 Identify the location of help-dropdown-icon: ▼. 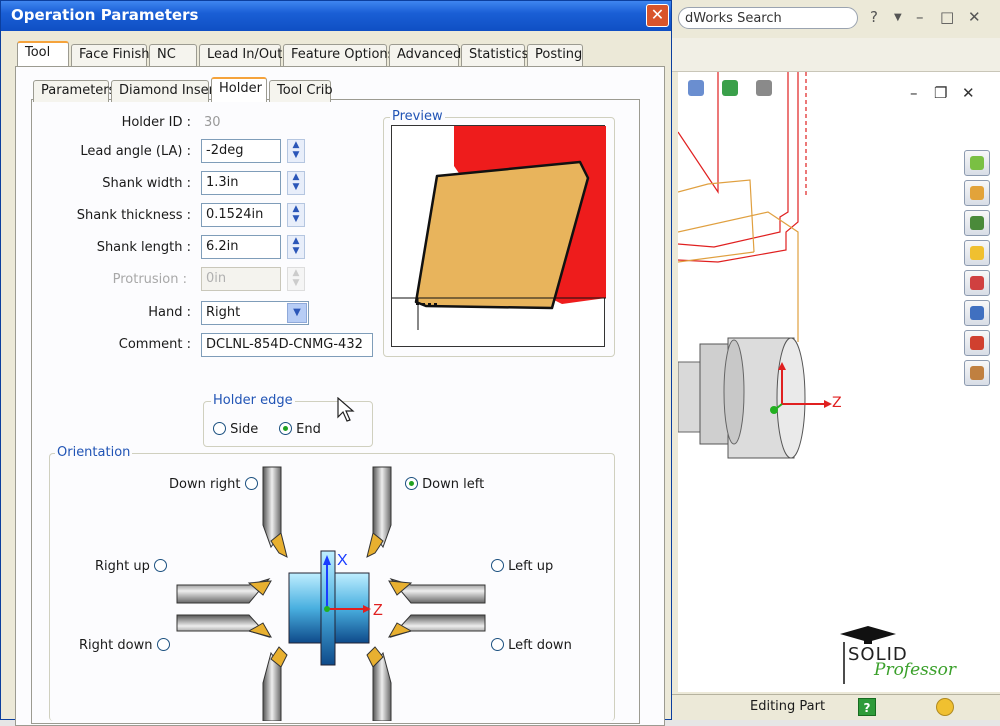
(898, 17).